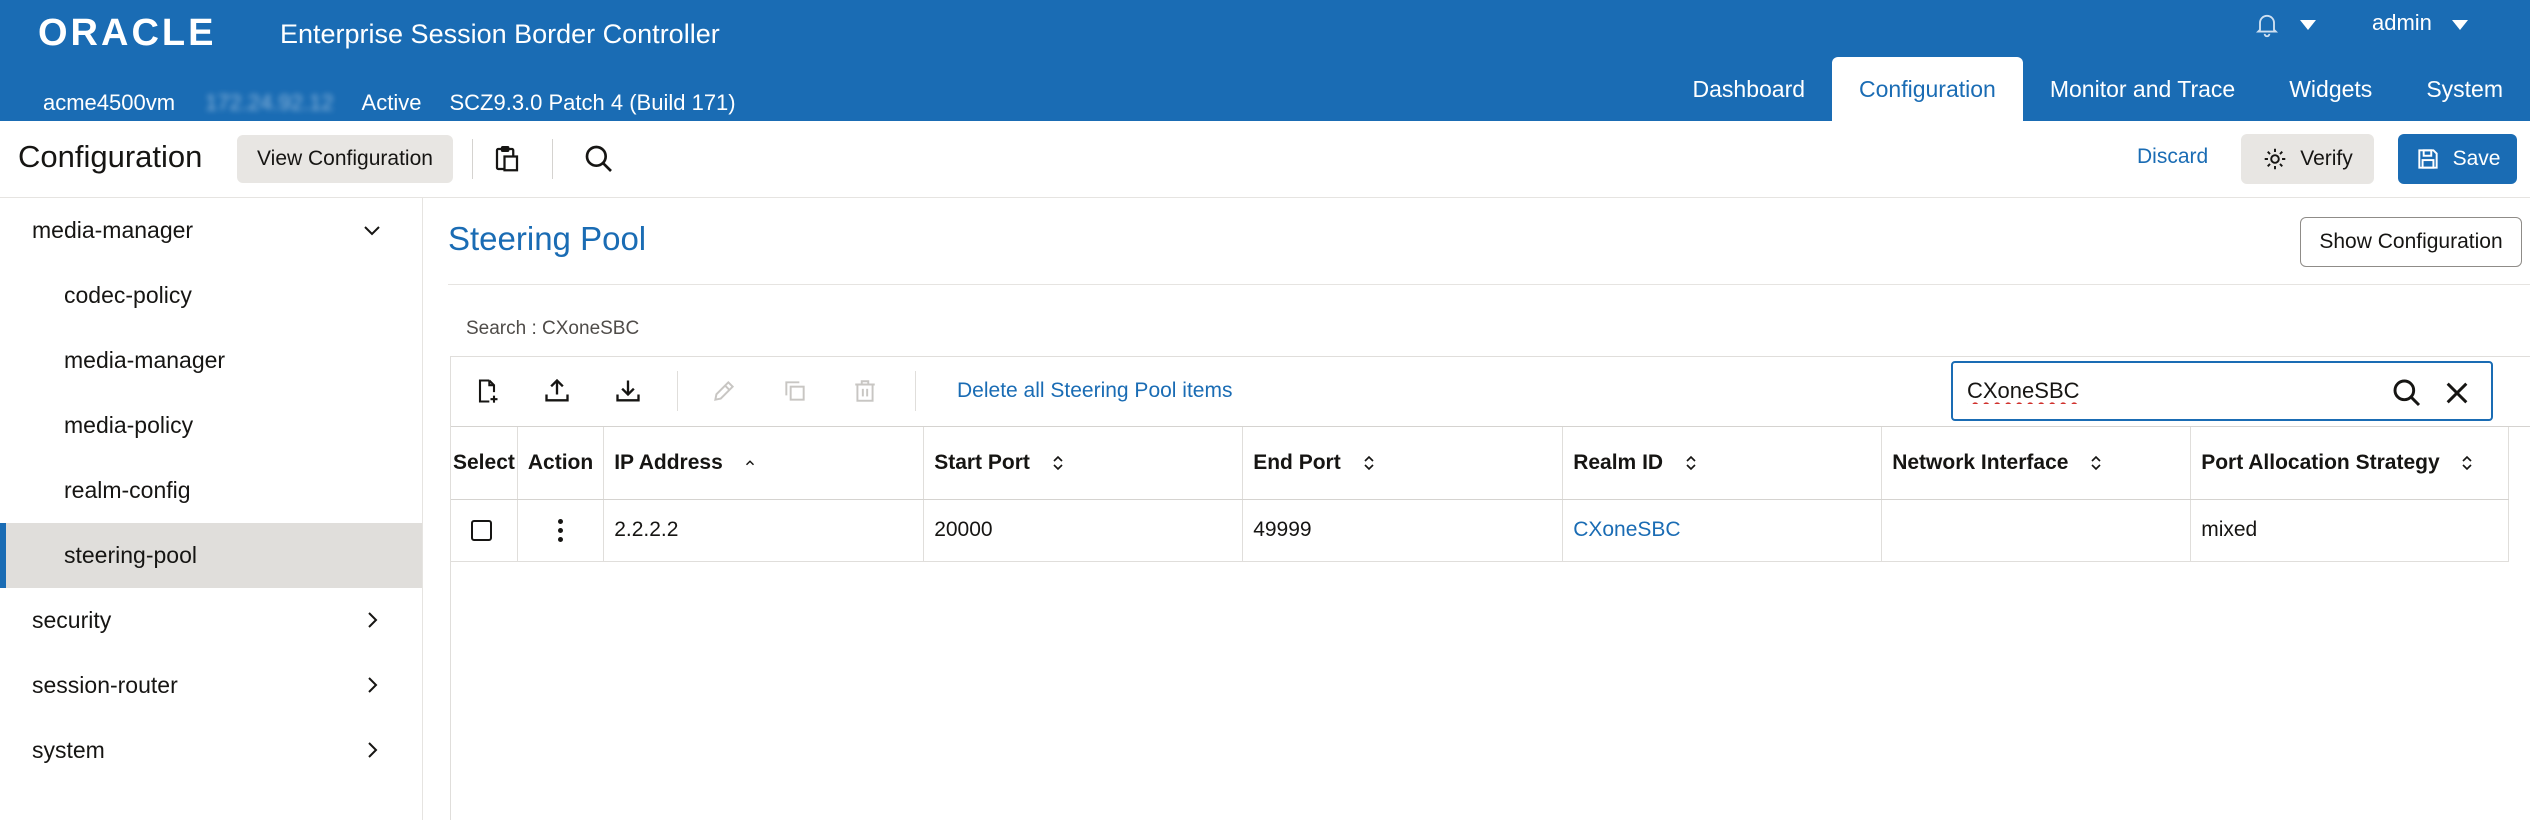  I want to click on sidebar-item-media-manager: media-manager, so click(211, 360).